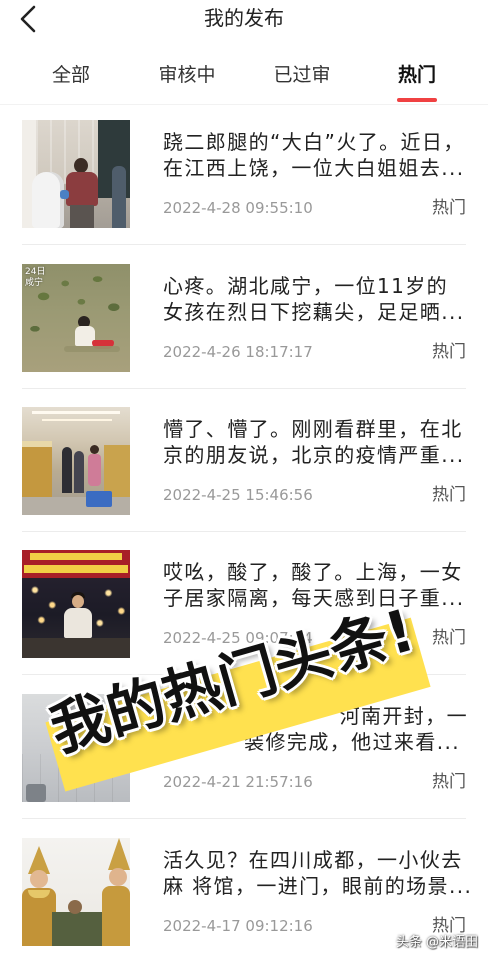 This screenshot has height=960, width=488. I want to click on thumb-person-shirt, so click(82, 189).